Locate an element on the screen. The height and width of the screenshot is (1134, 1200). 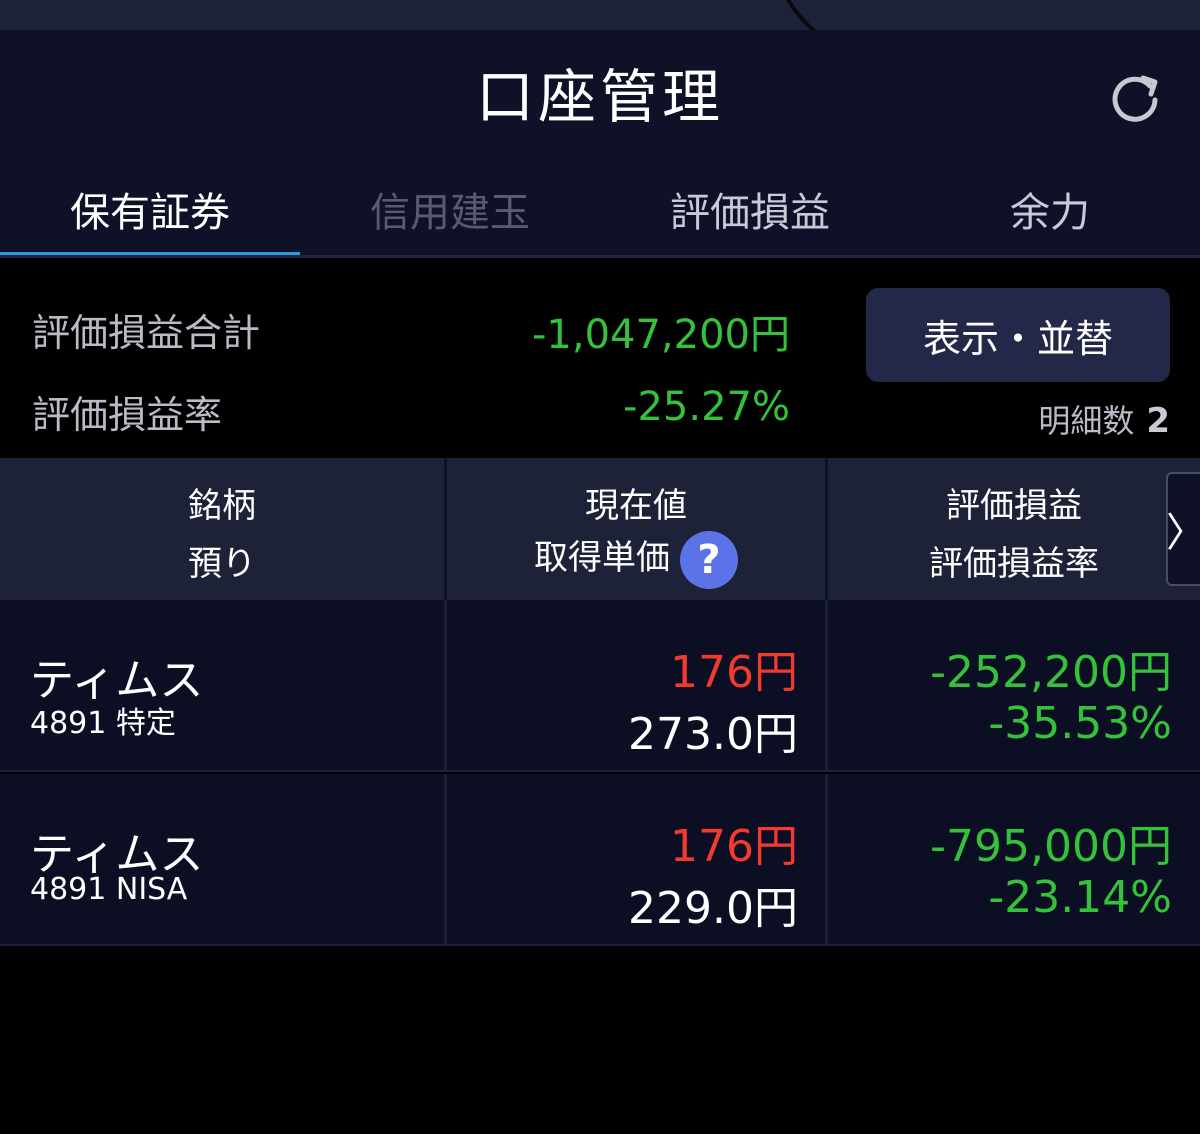
total-pl-value: -1,047,200円 is located at coordinates (660, 335).